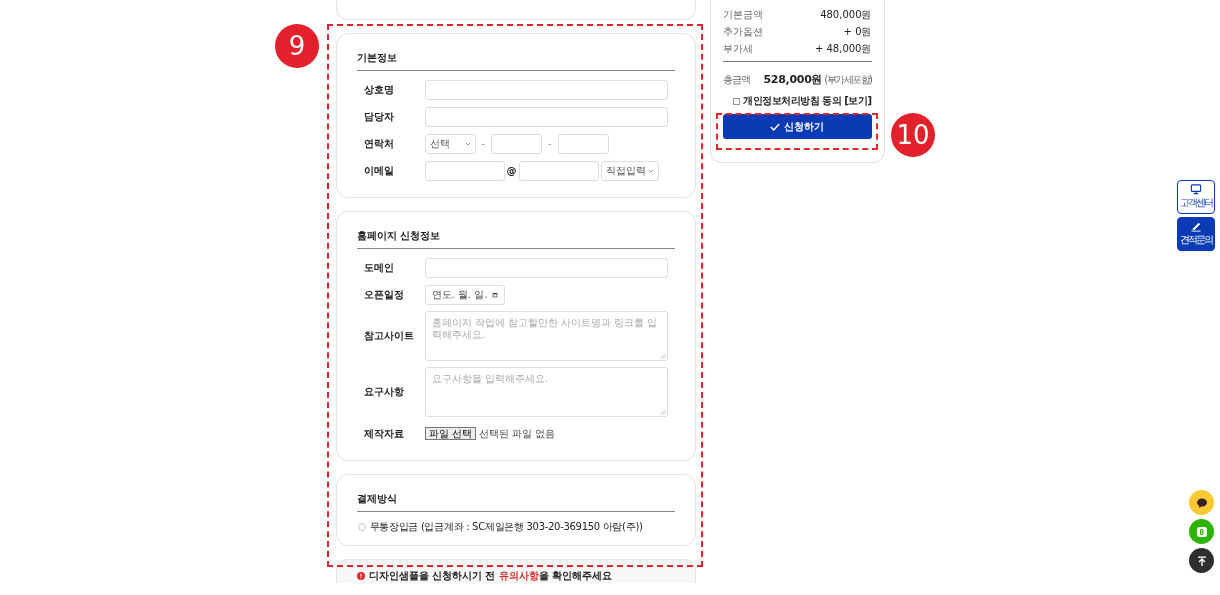  What do you see at coordinates (388, 336) in the screenshot?
I see `field-label: 참고사이트` at bounding box center [388, 336].